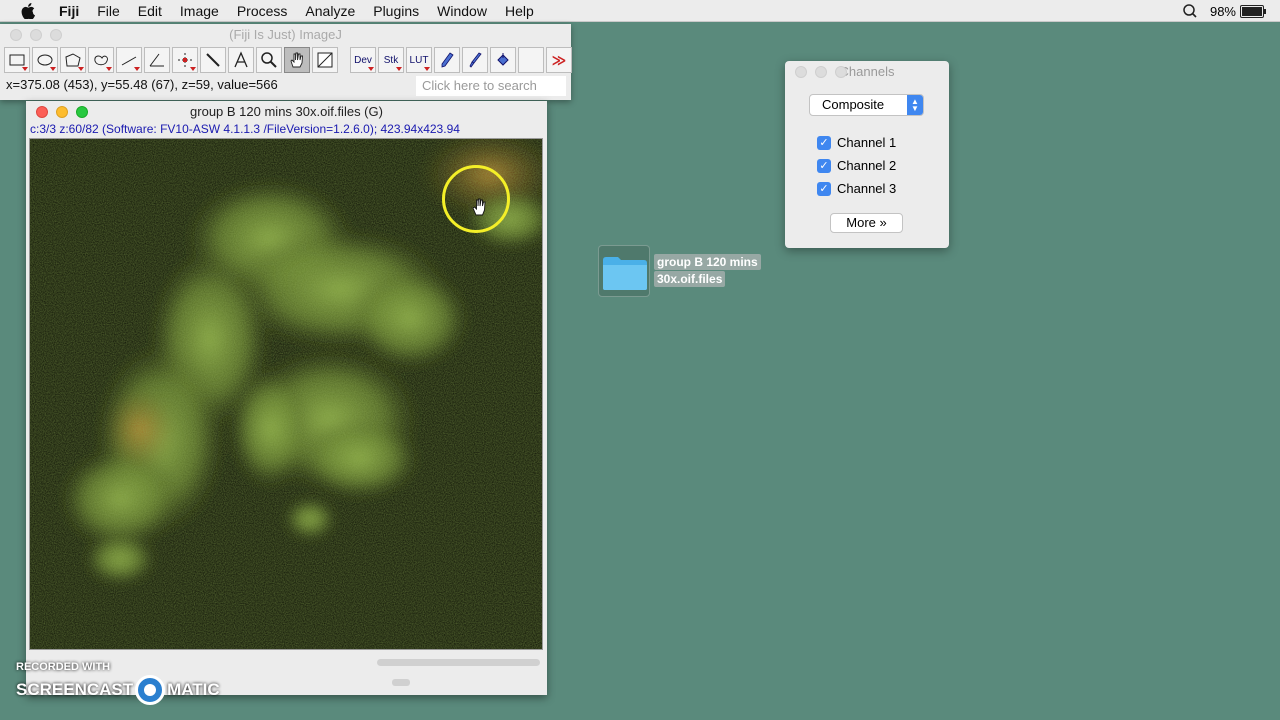 Image resolution: width=1280 pixels, height=720 pixels. I want to click on stack-menu-tool: Stk, so click(391, 60).